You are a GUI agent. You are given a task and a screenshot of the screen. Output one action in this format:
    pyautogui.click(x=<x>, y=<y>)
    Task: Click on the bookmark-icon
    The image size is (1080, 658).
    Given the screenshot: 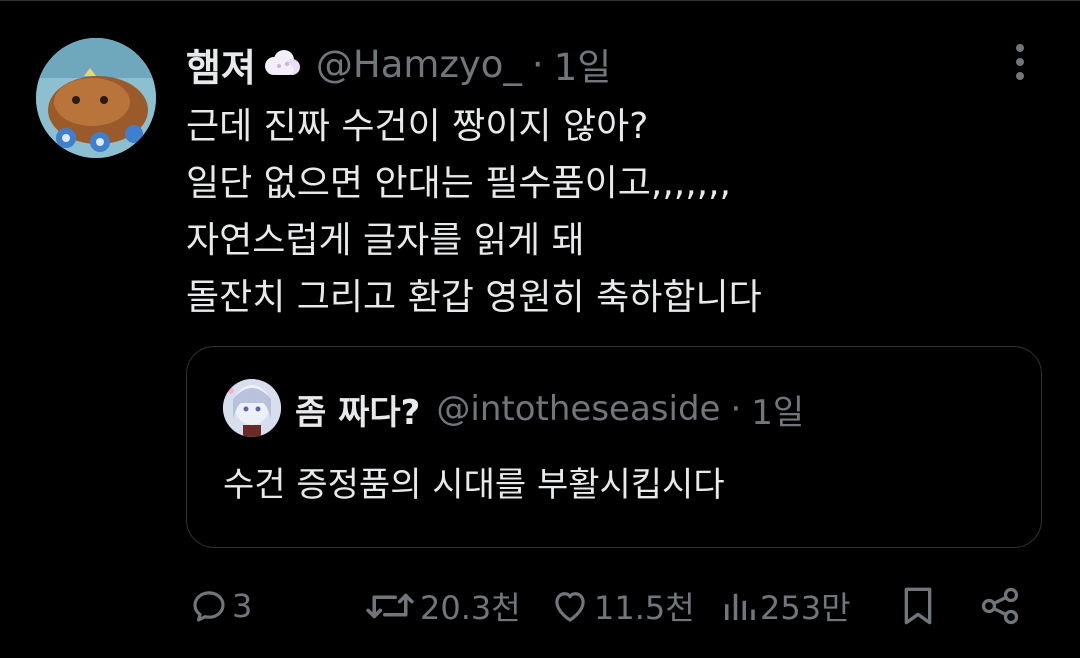 What is the action you would take?
    pyautogui.click(x=918, y=606)
    